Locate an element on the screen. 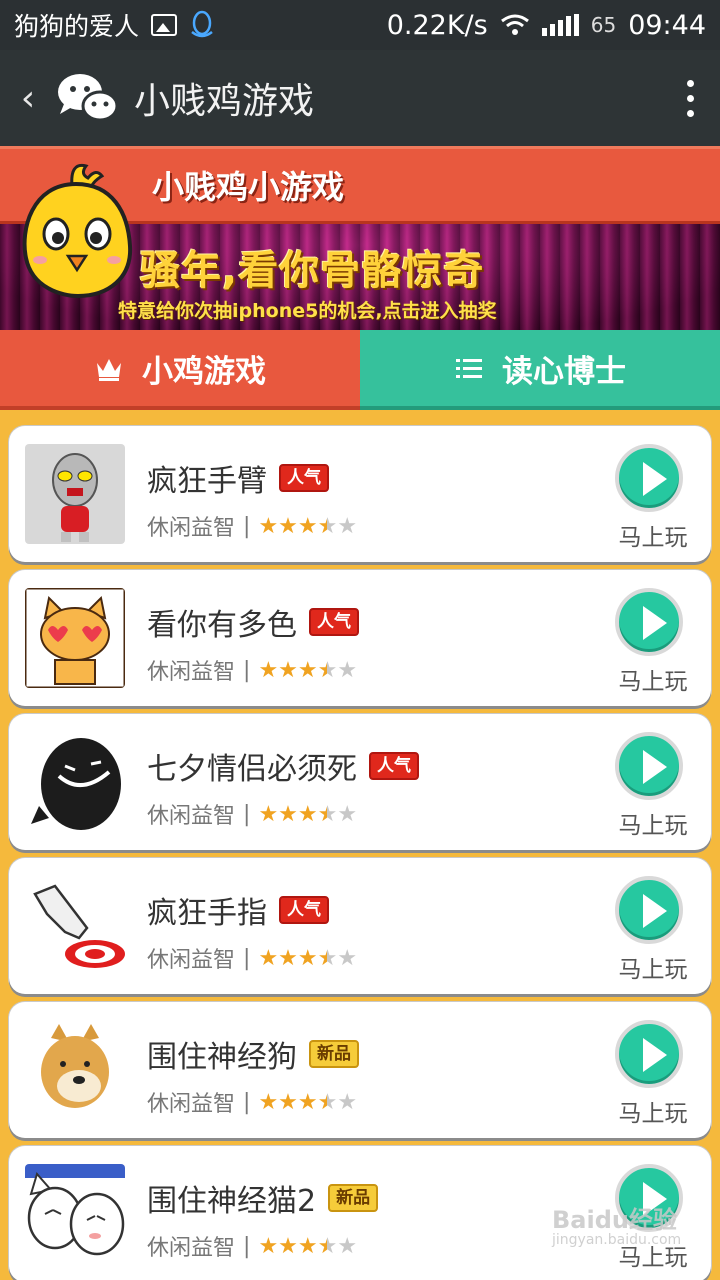 The width and height of the screenshot is (720, 1280). battery-level: 65 is located at coordinates (603, 25).